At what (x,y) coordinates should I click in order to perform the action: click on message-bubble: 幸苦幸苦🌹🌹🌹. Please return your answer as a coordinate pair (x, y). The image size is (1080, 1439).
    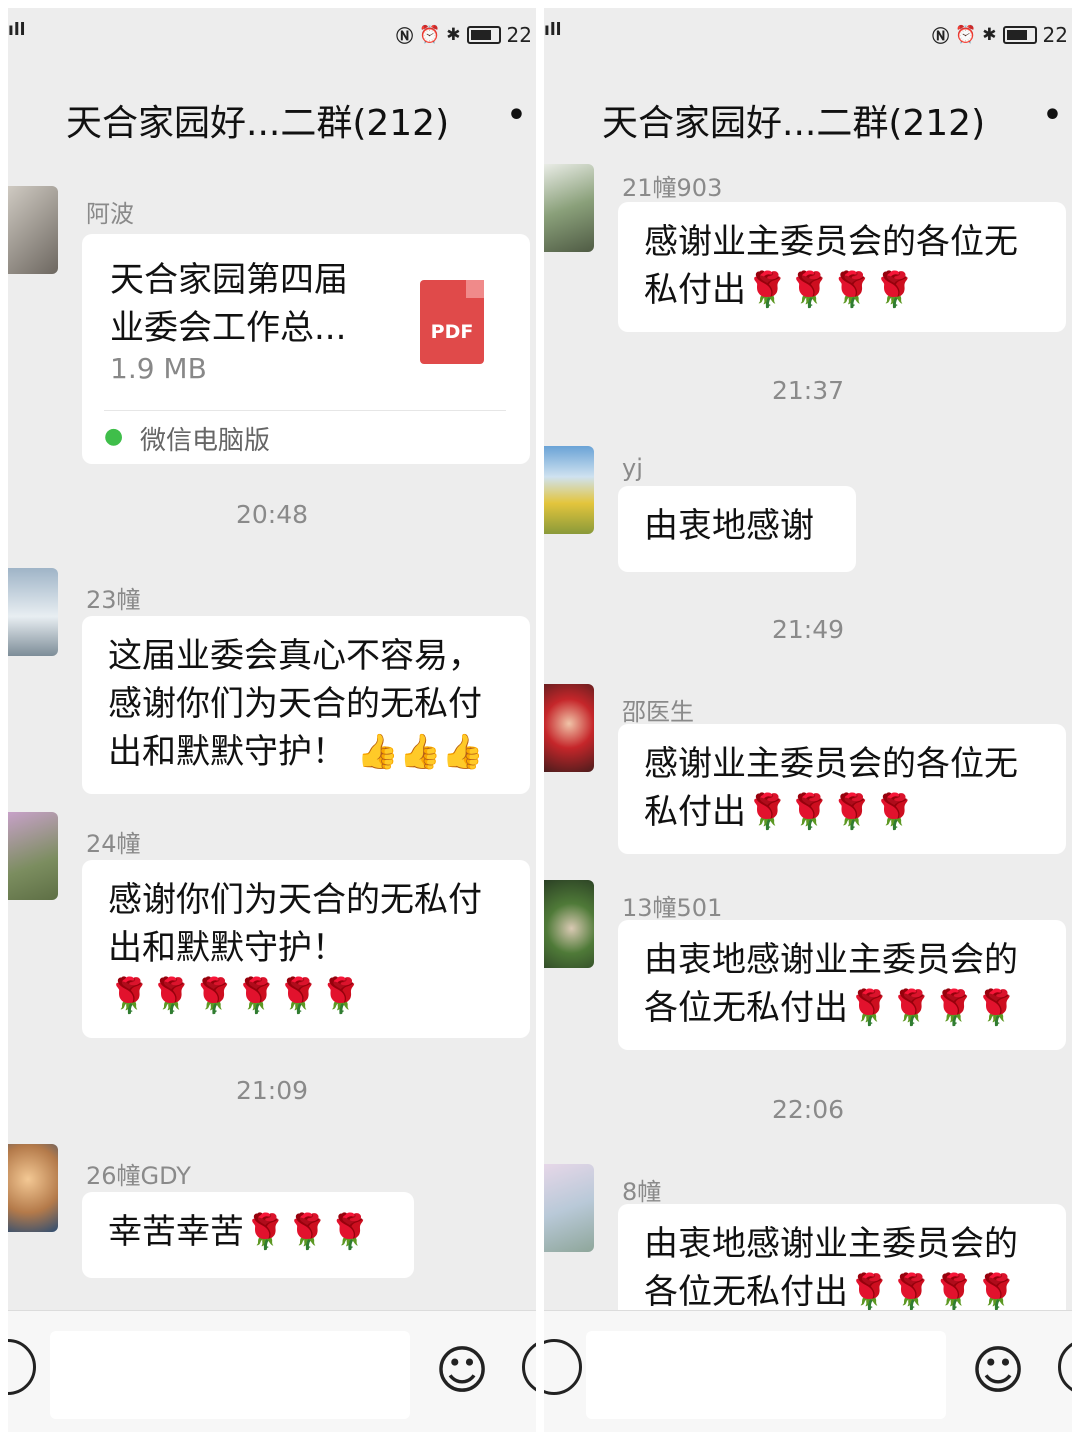
    Looking at the image, I should click on (248, 1235).